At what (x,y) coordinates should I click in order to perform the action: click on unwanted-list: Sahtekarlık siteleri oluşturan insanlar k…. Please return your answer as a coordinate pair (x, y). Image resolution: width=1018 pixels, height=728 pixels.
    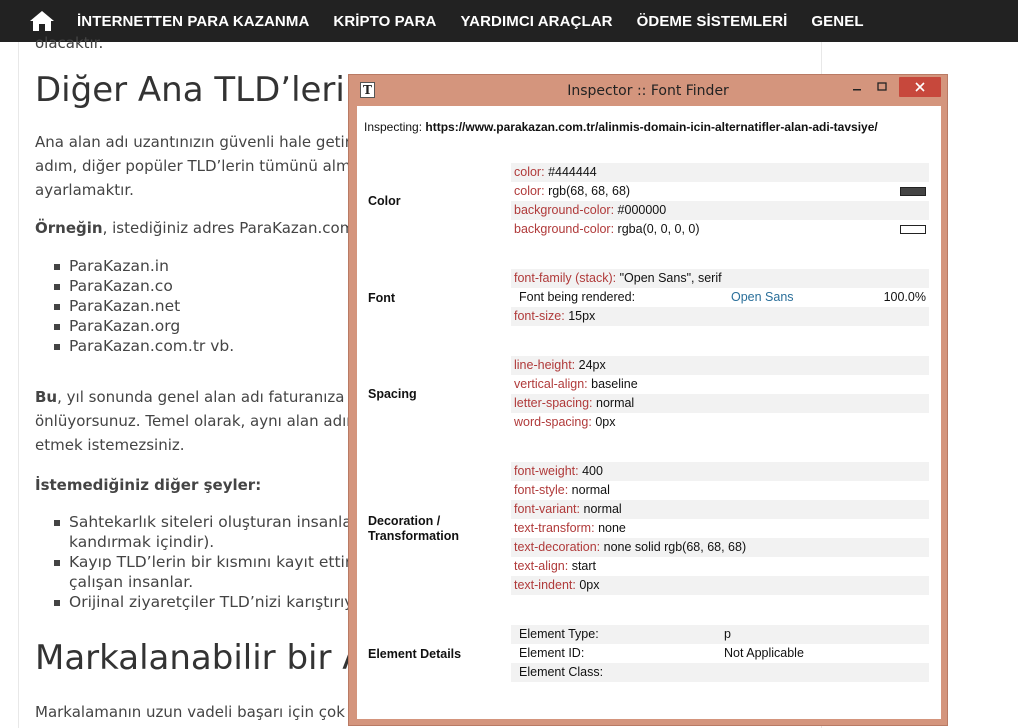
    Looking at the image, I should click on (210, 562).